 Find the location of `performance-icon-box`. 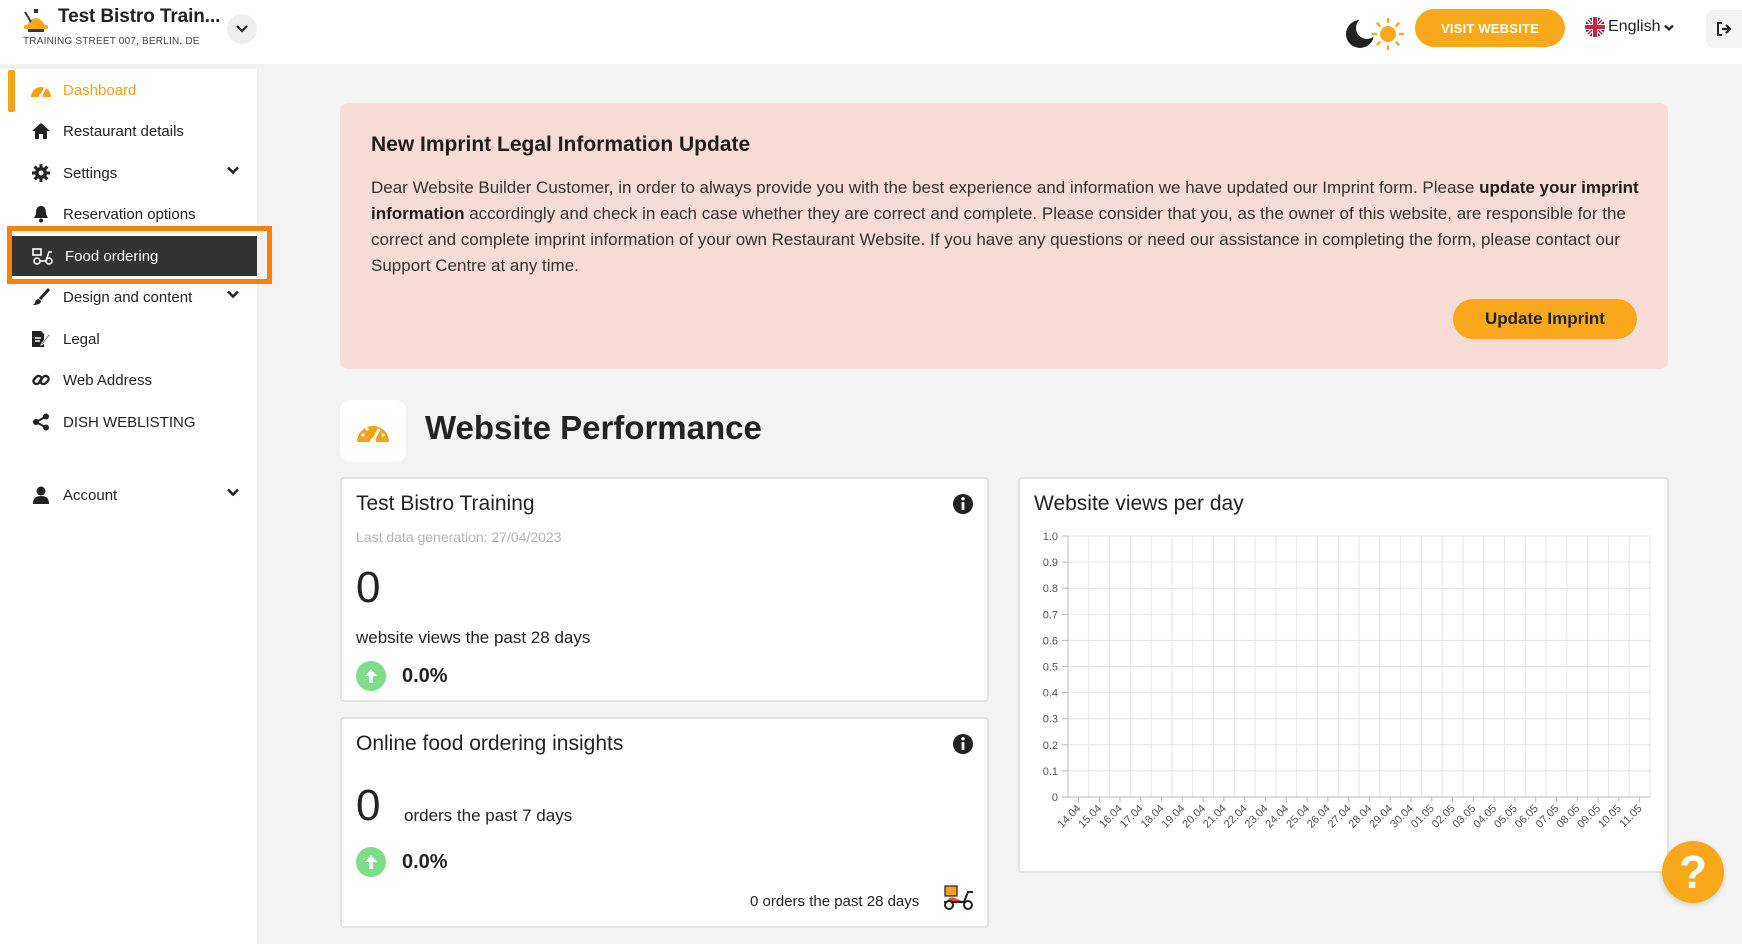

performance-icon-box is located at coordinates (373, 431).